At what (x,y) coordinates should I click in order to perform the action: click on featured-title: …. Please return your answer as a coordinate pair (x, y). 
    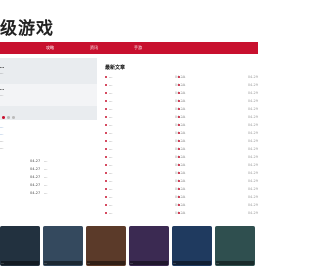
    Looking at the image, I should click on (2, 66).